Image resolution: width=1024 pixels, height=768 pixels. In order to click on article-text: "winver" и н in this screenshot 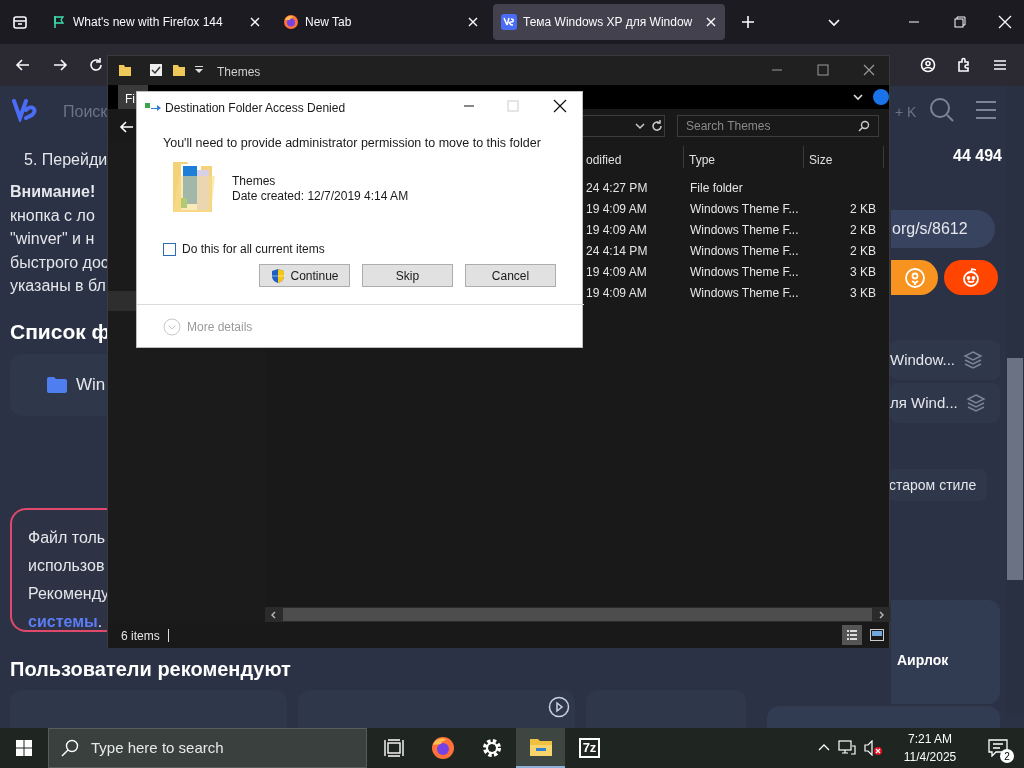, I will do `click(52, 239)`.